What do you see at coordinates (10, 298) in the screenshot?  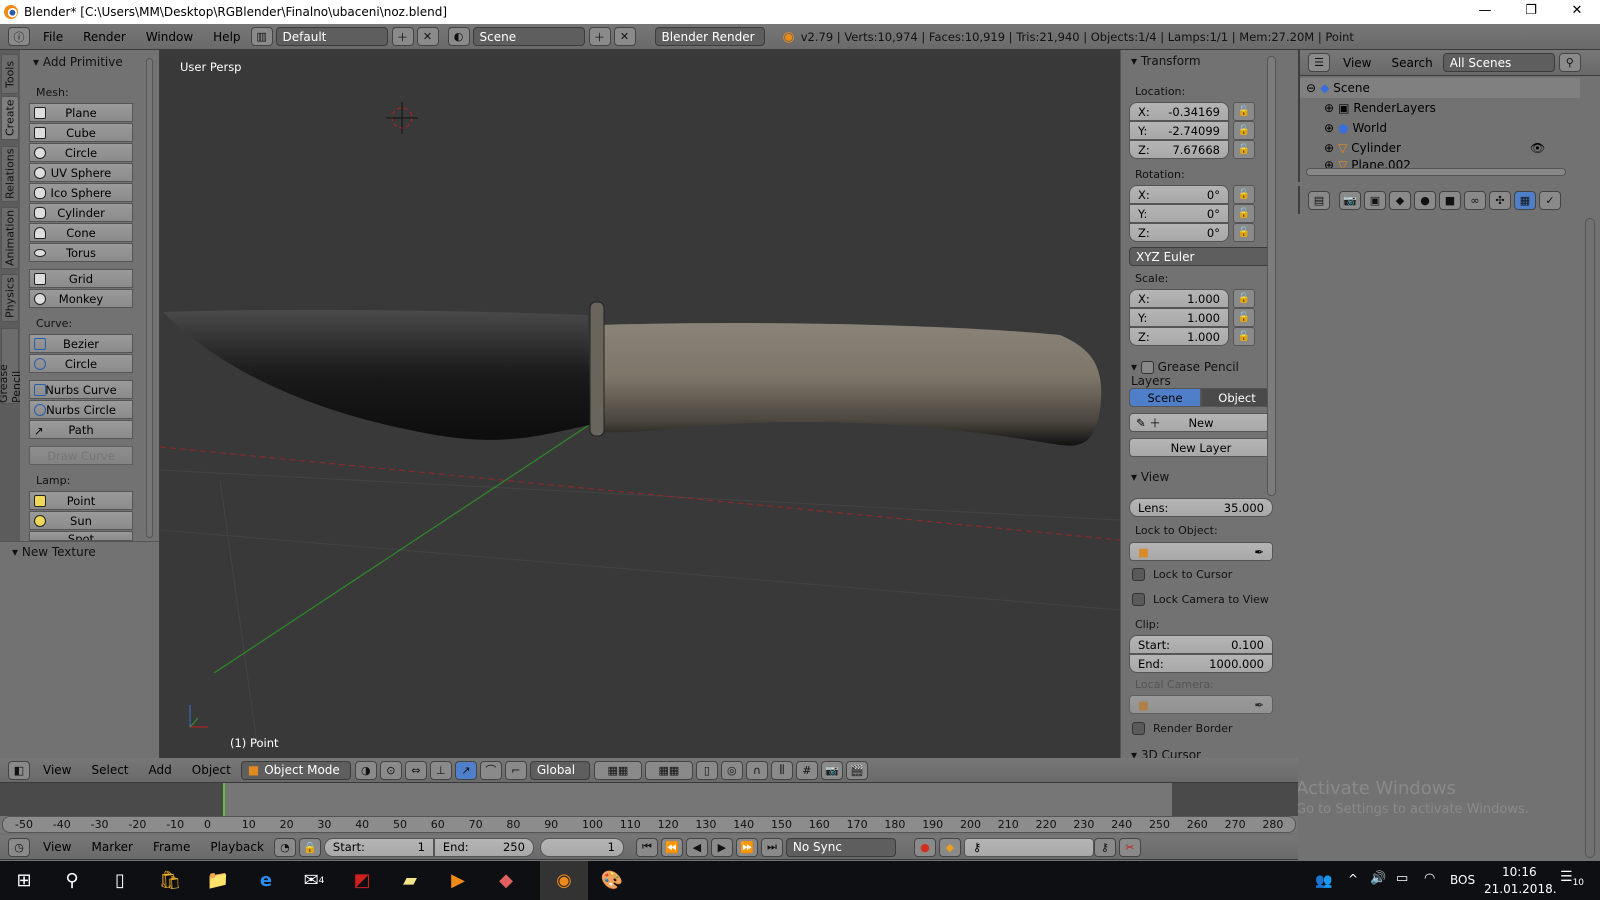 I see `tab-physics: Physics` at bounding box center [10, 298].